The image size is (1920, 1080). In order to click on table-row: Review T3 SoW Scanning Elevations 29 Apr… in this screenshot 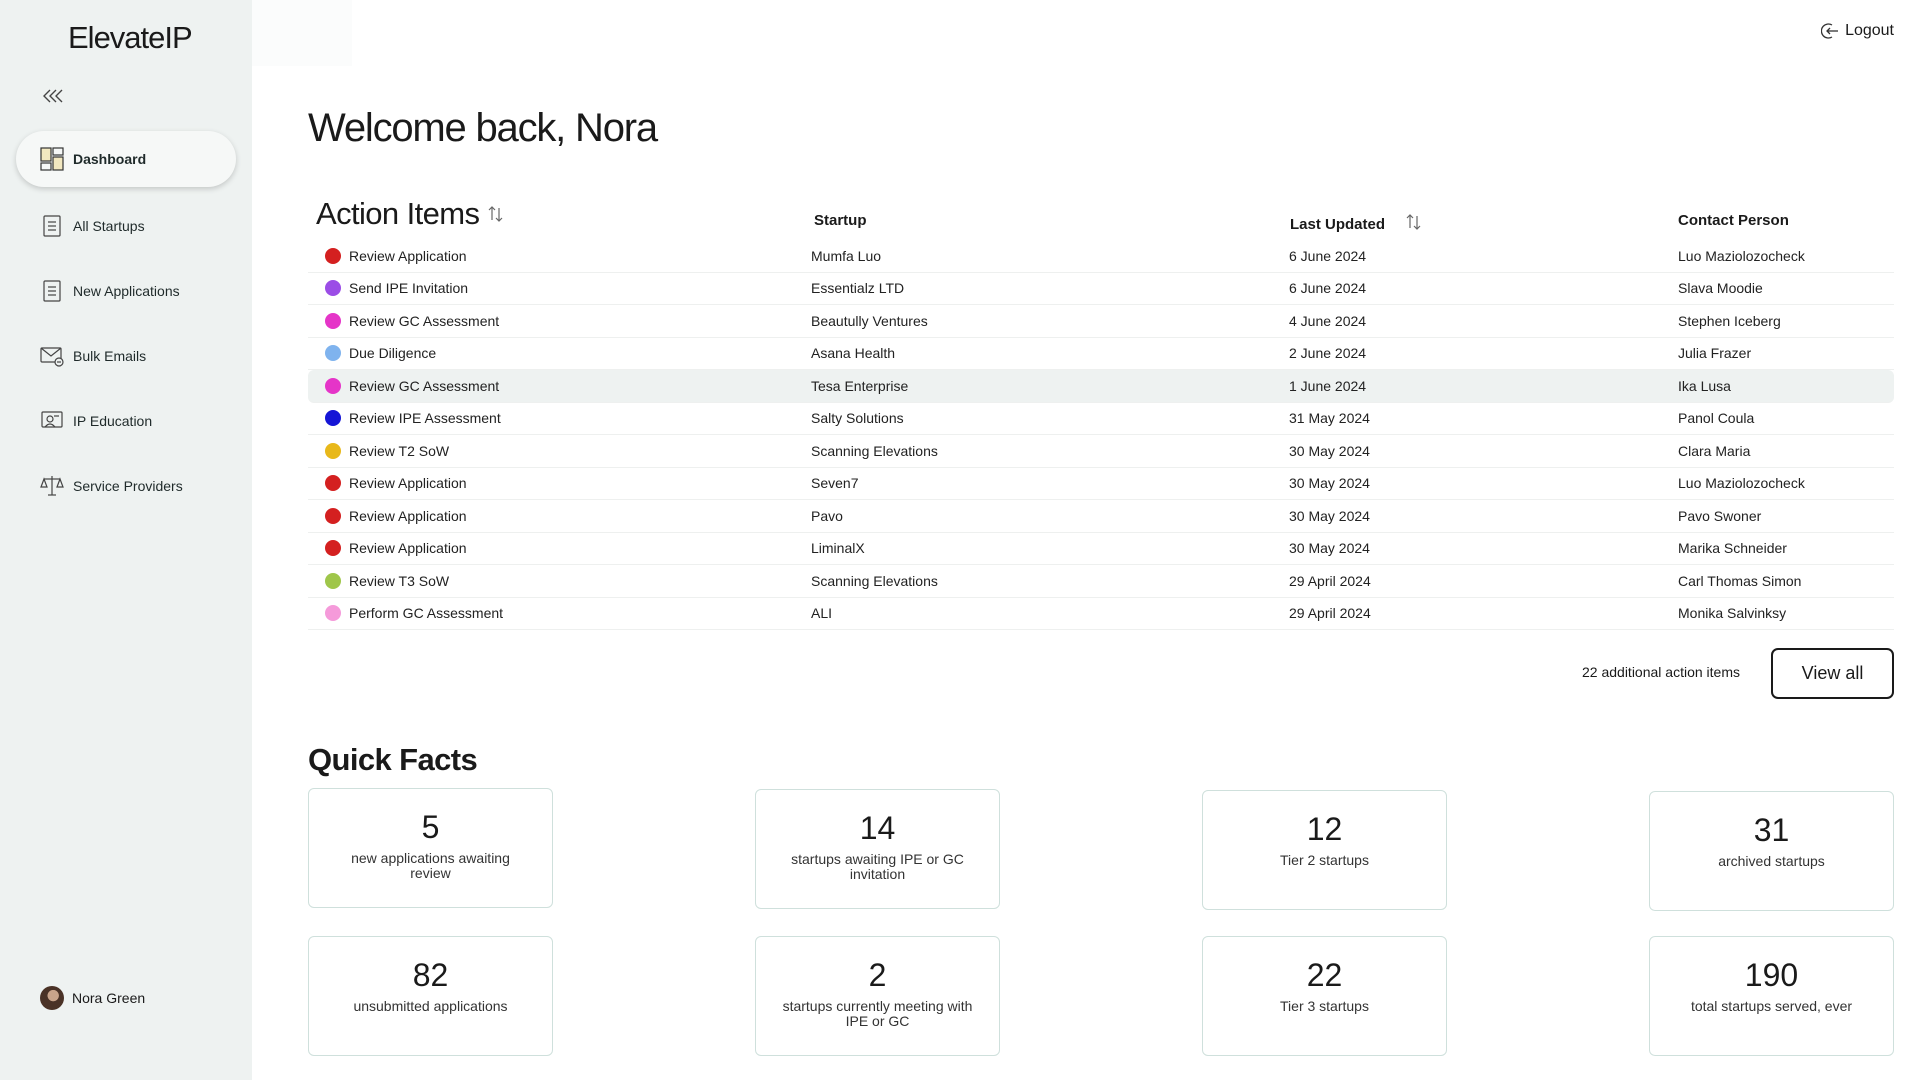, I will do `click(1101, 581)`.